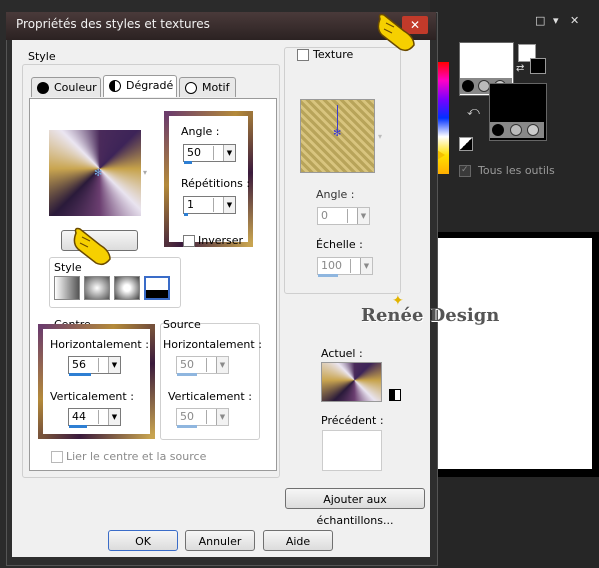  I want to click on sunburst-style-button, so click(127, 288).